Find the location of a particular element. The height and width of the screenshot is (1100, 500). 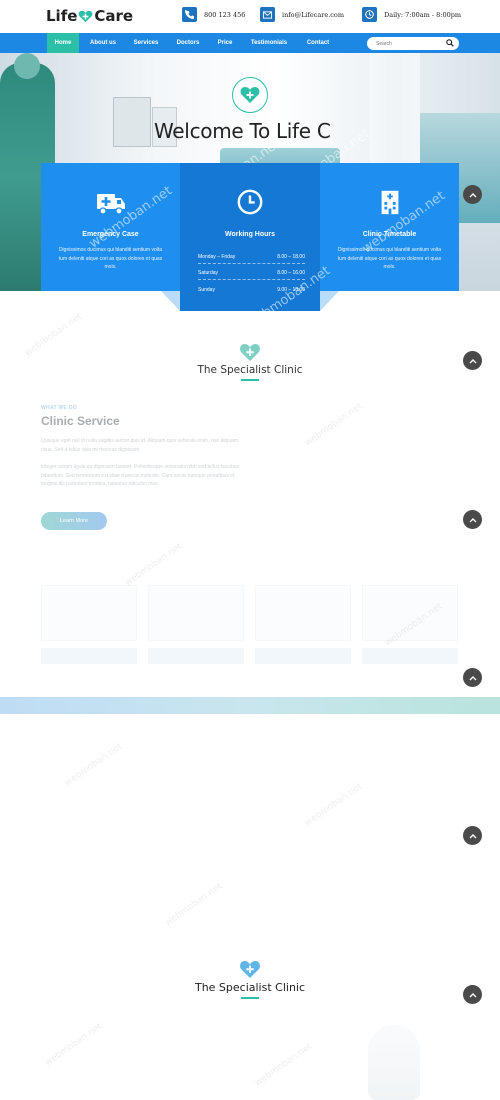

hours-day: Saturday is located at coordinates (208, 273).